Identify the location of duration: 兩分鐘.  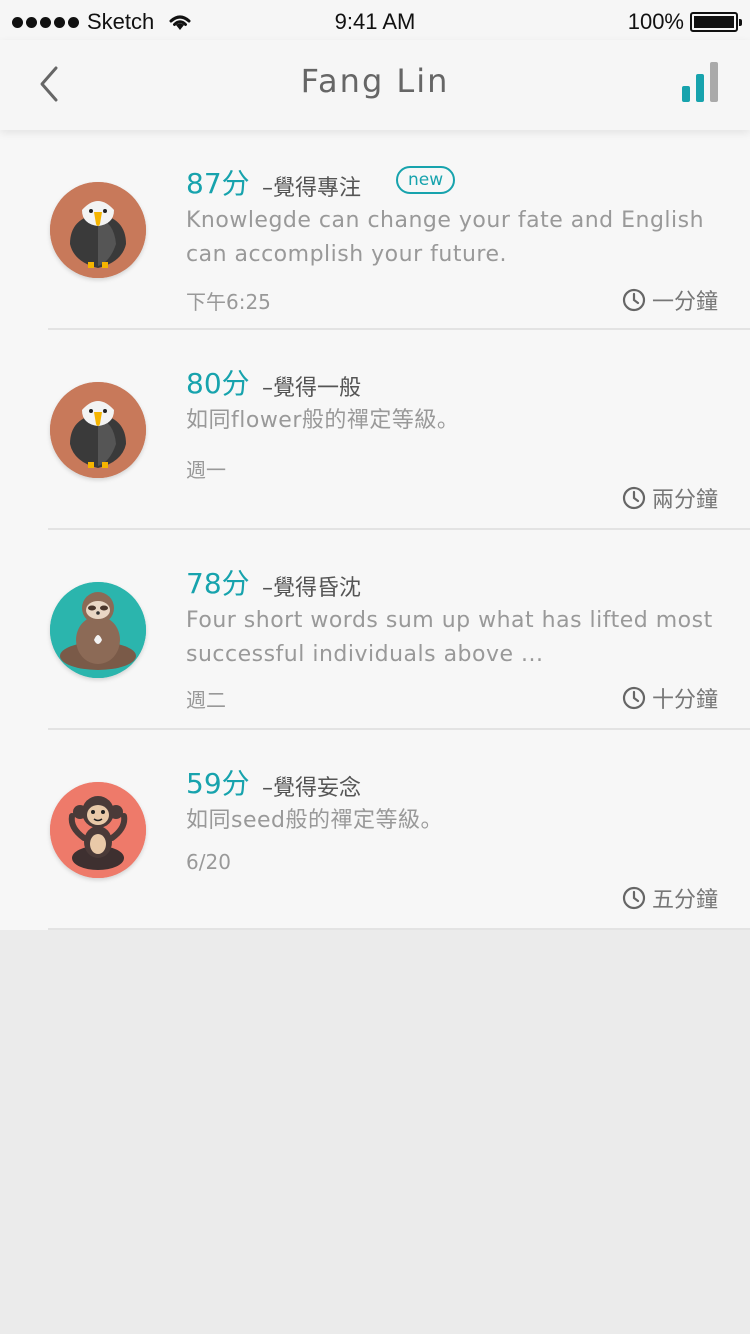
(670, 498).